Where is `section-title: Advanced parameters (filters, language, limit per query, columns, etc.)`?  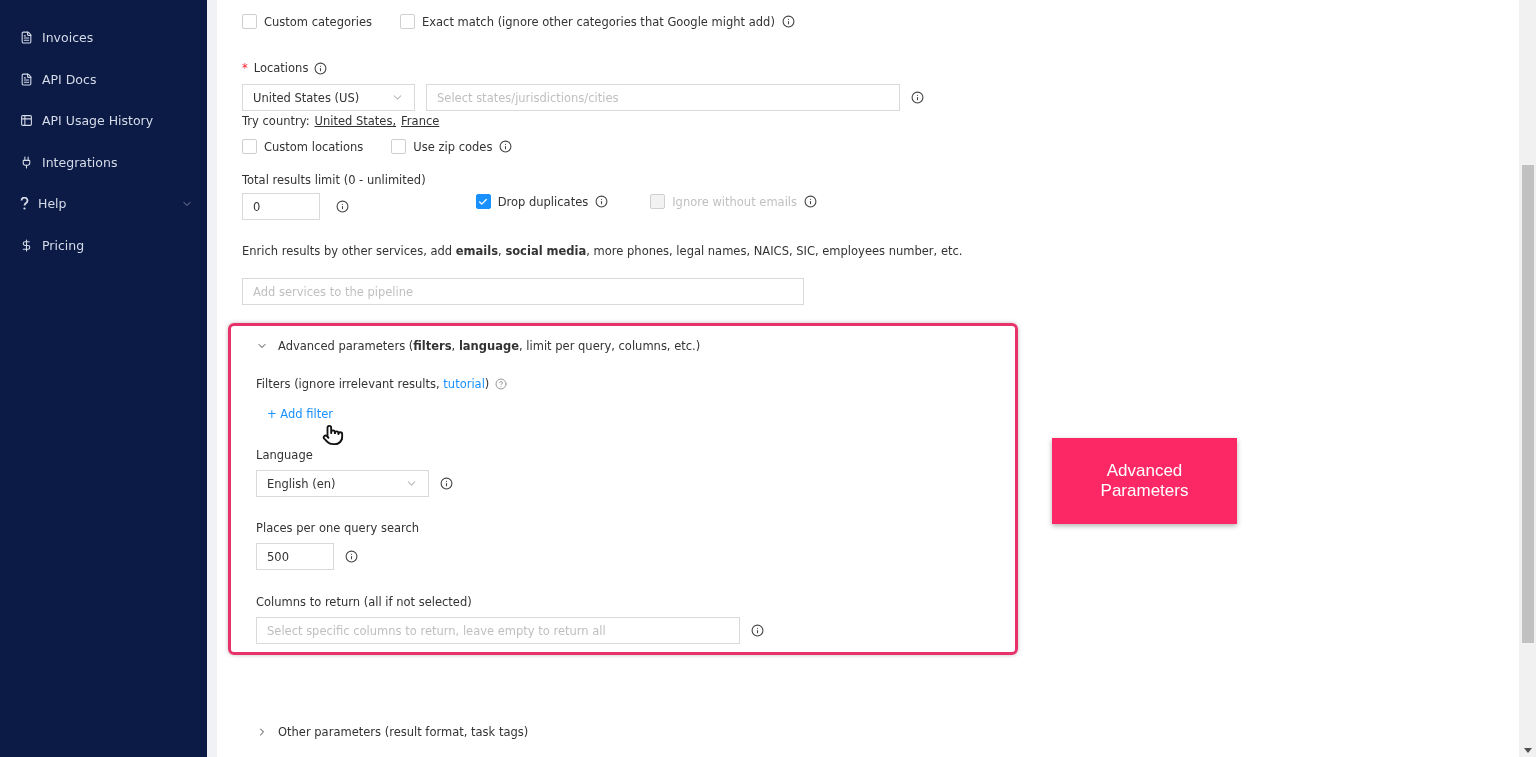 section-title: Advanced parameters (filters, language, limit per query, columns, etc.) is located at coordinates (489, 346).